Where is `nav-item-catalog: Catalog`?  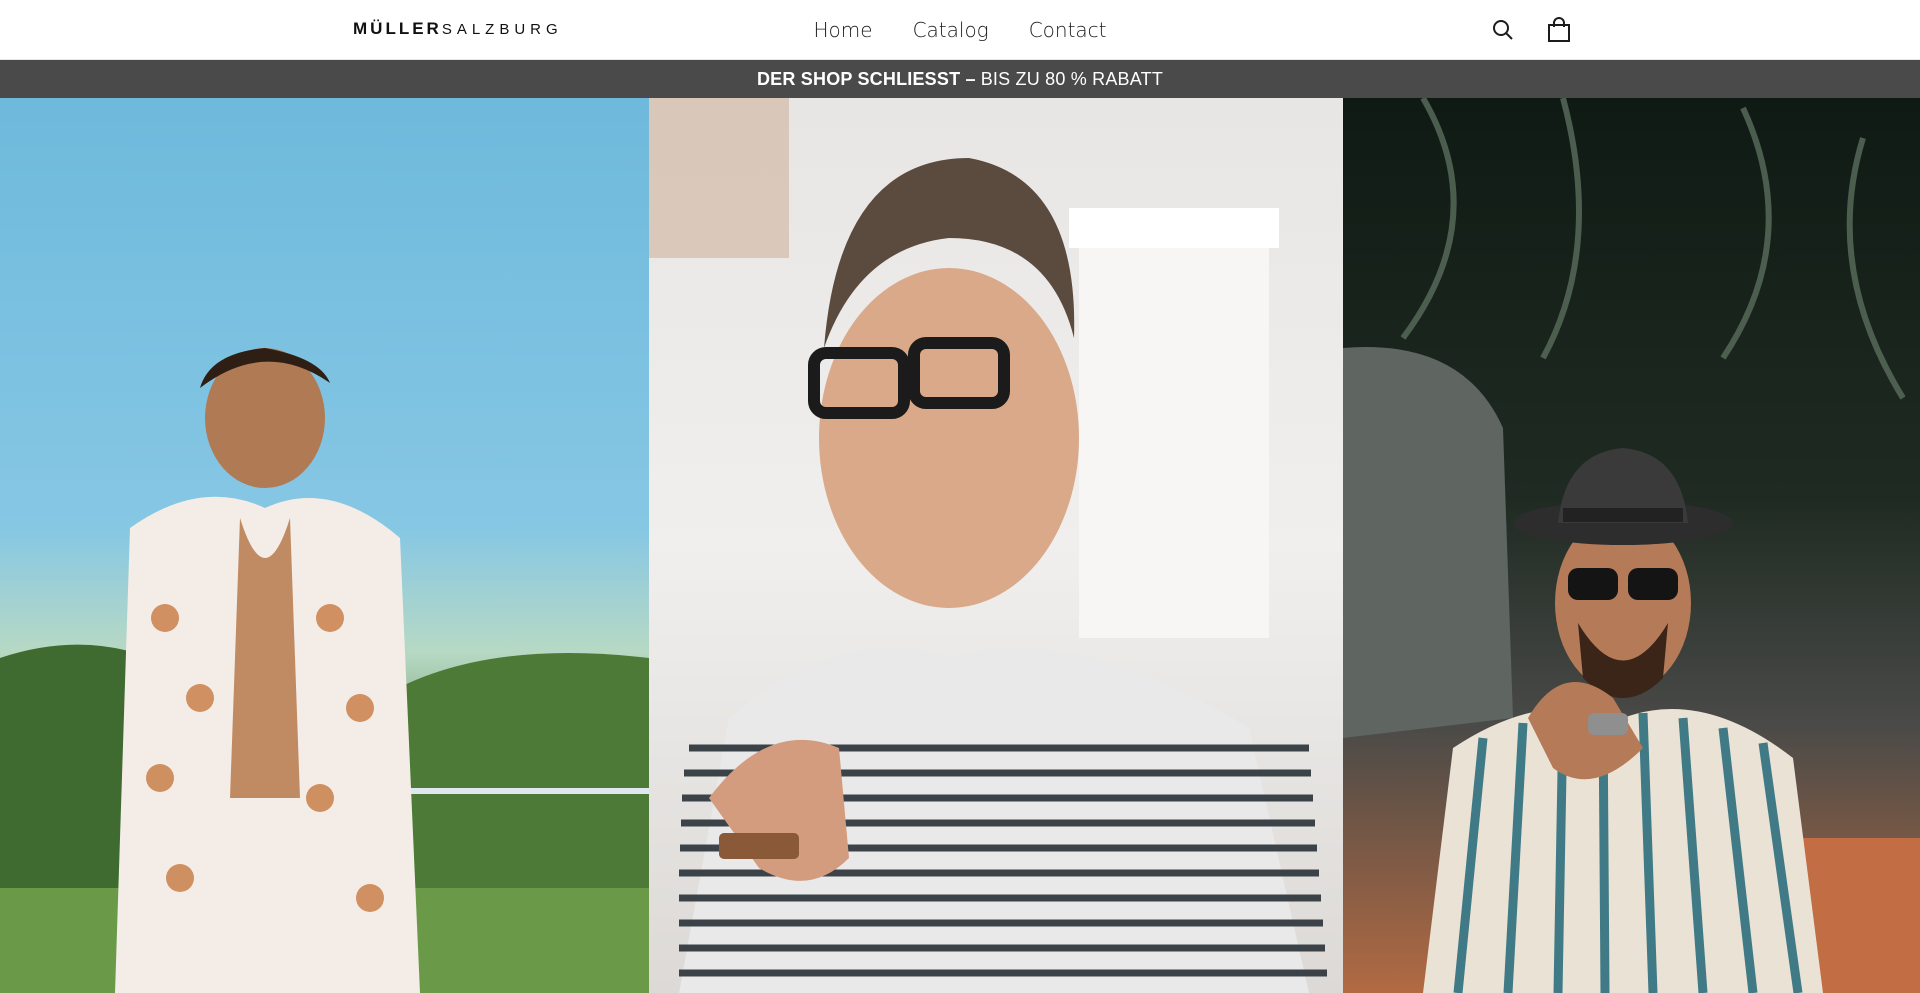
nav-item-catalog: Catalog is located at coordinates (951, 30).